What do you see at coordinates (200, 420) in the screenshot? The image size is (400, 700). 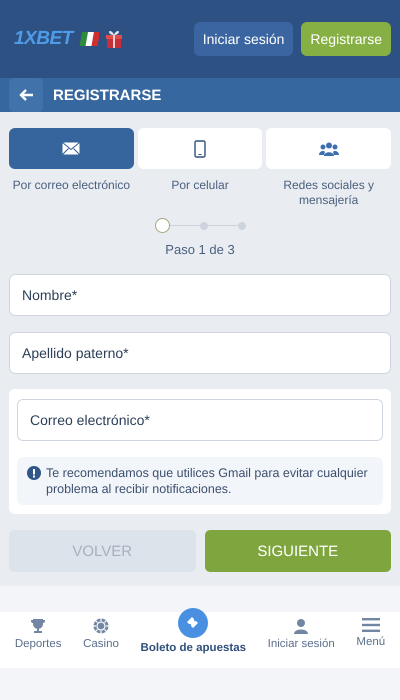 I see `email-field: Correo electrónico*` at bounding box center [200, 420].